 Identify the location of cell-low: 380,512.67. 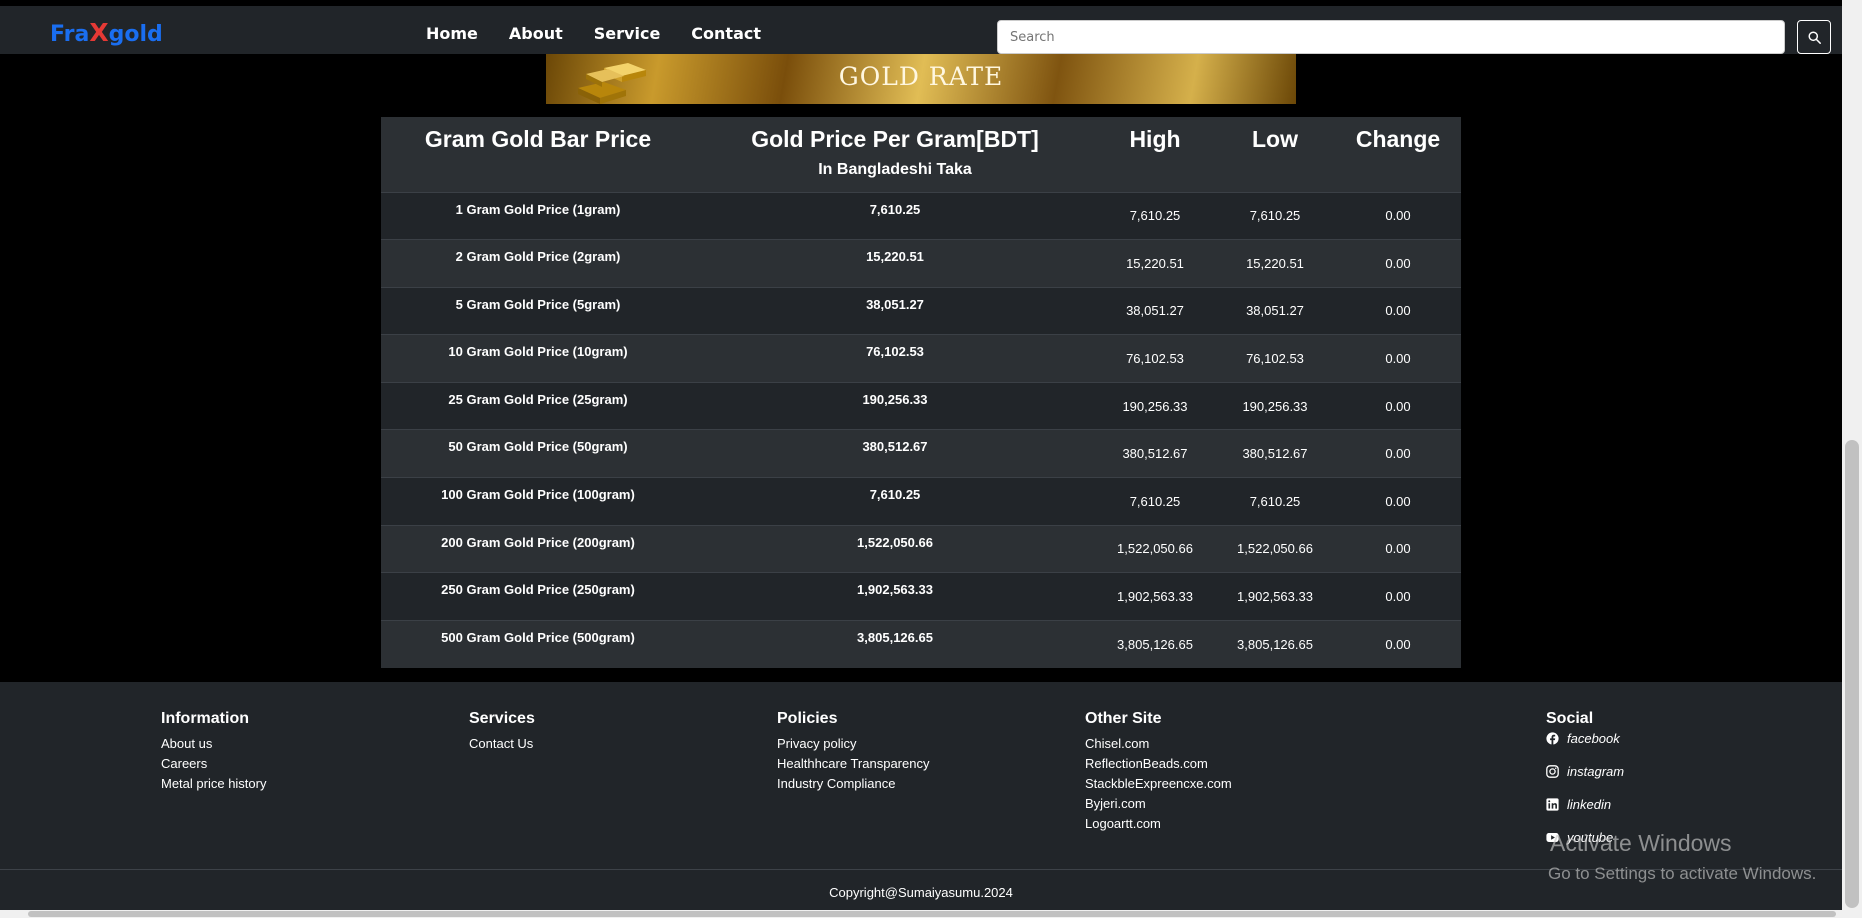
(1275, 454).